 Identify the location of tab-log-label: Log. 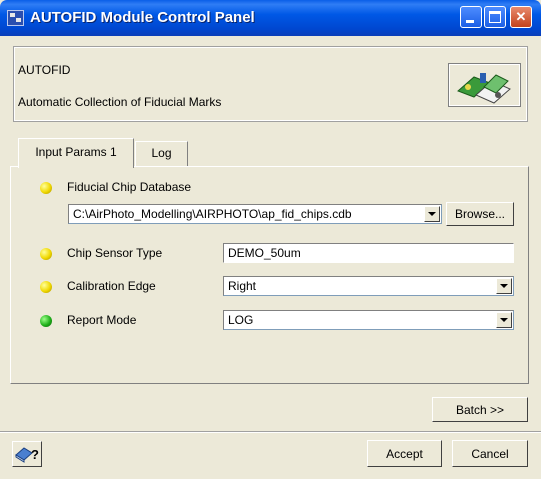
(161, 153).